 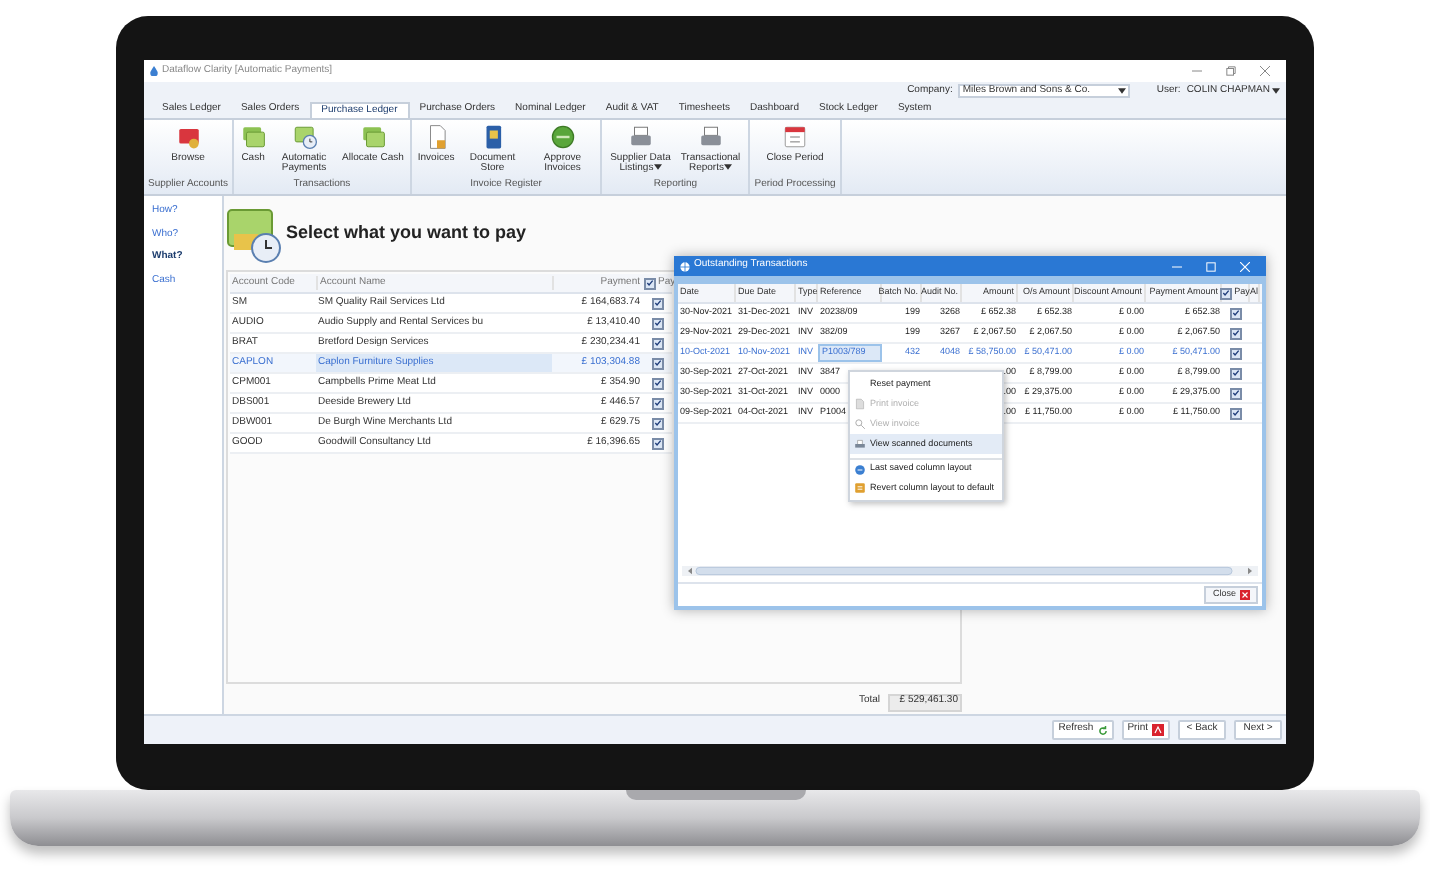 What do you see at coordinates (795, 137) in the screenshot?
I see `calendar-icon` at bounding box center [795, 137].